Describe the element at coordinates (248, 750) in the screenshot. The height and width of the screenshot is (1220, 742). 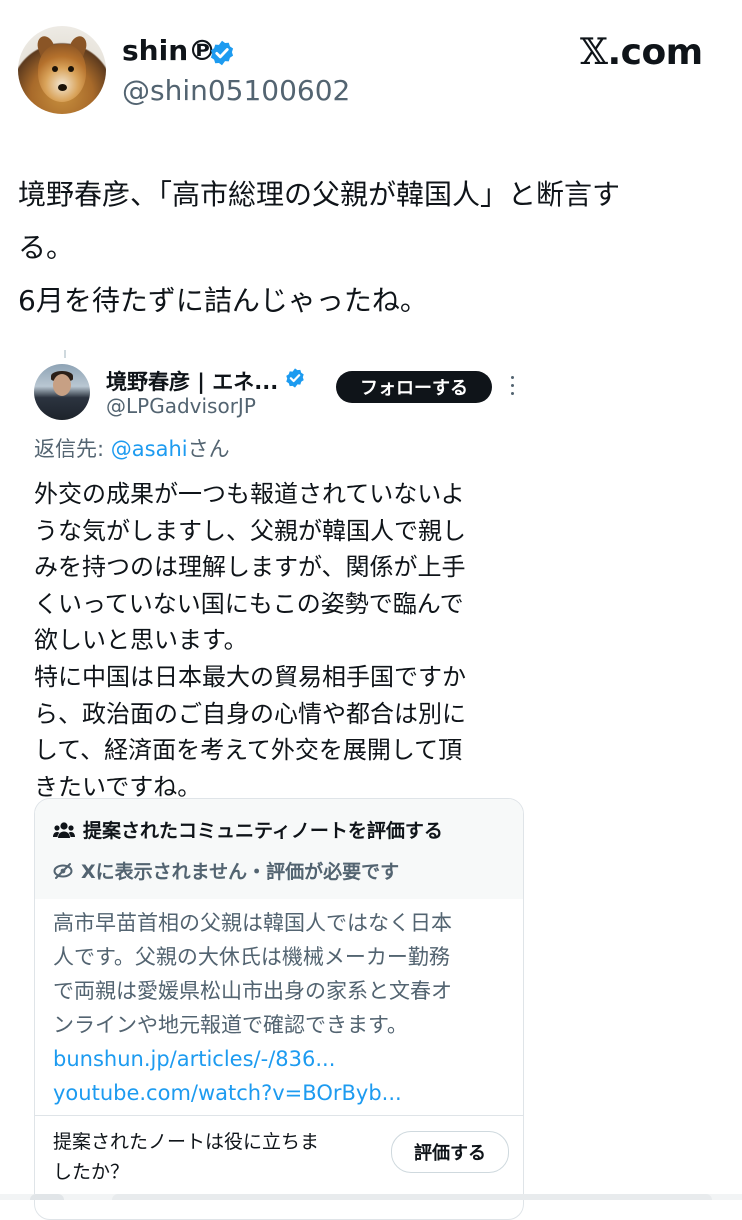
I see `quoted-text-line: して、経済面を考えて外交を展開して頂` at that location.